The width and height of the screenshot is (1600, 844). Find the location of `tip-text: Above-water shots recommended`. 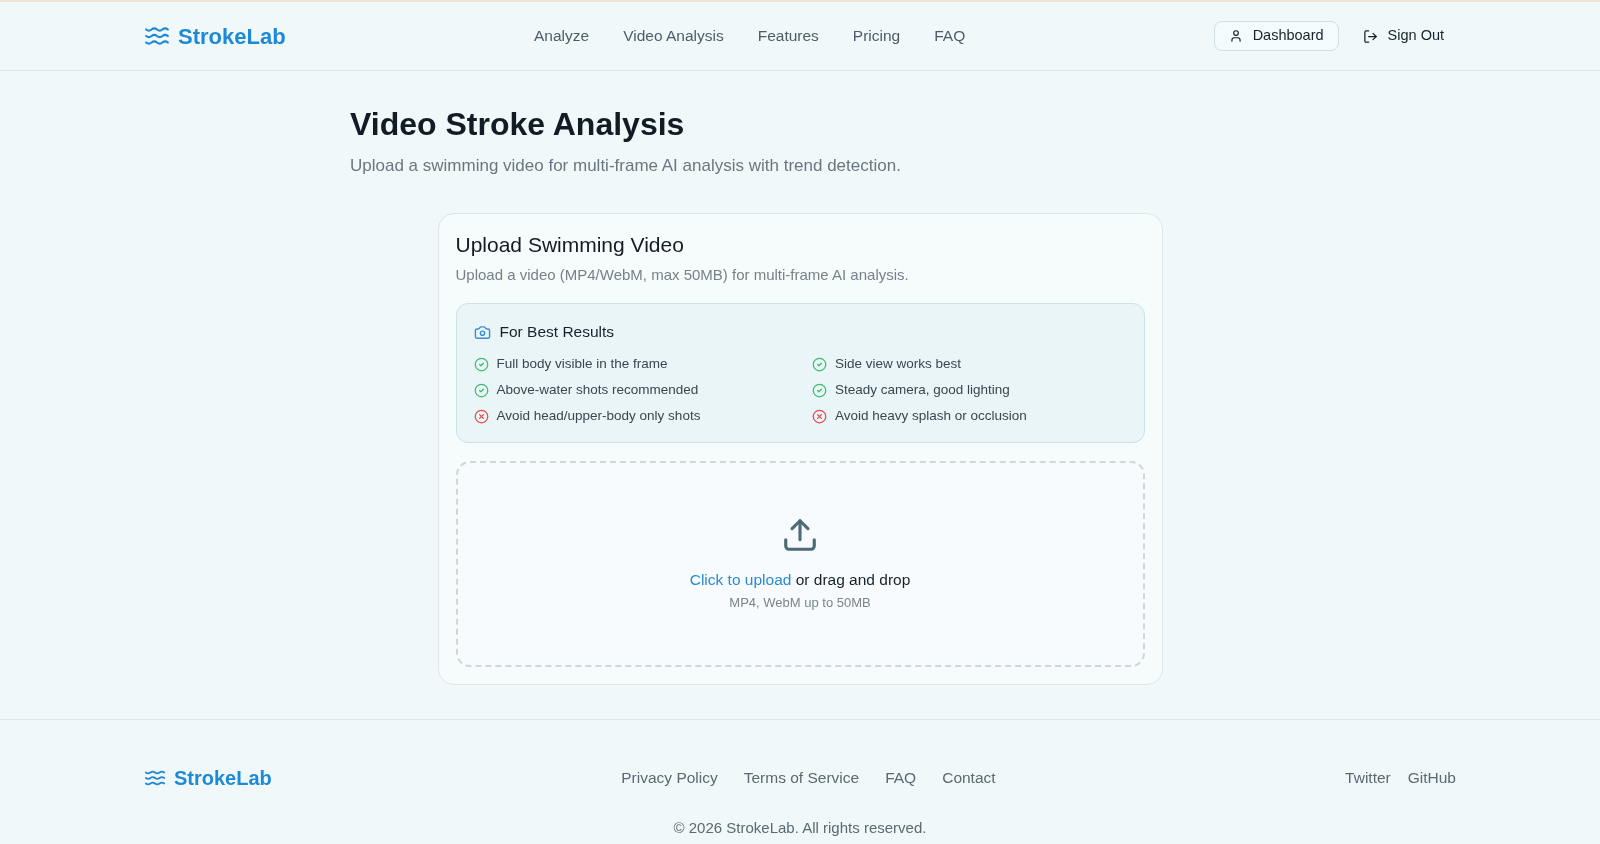

tip-text: Above-water shots recommended is located at coordinates (597, 389).